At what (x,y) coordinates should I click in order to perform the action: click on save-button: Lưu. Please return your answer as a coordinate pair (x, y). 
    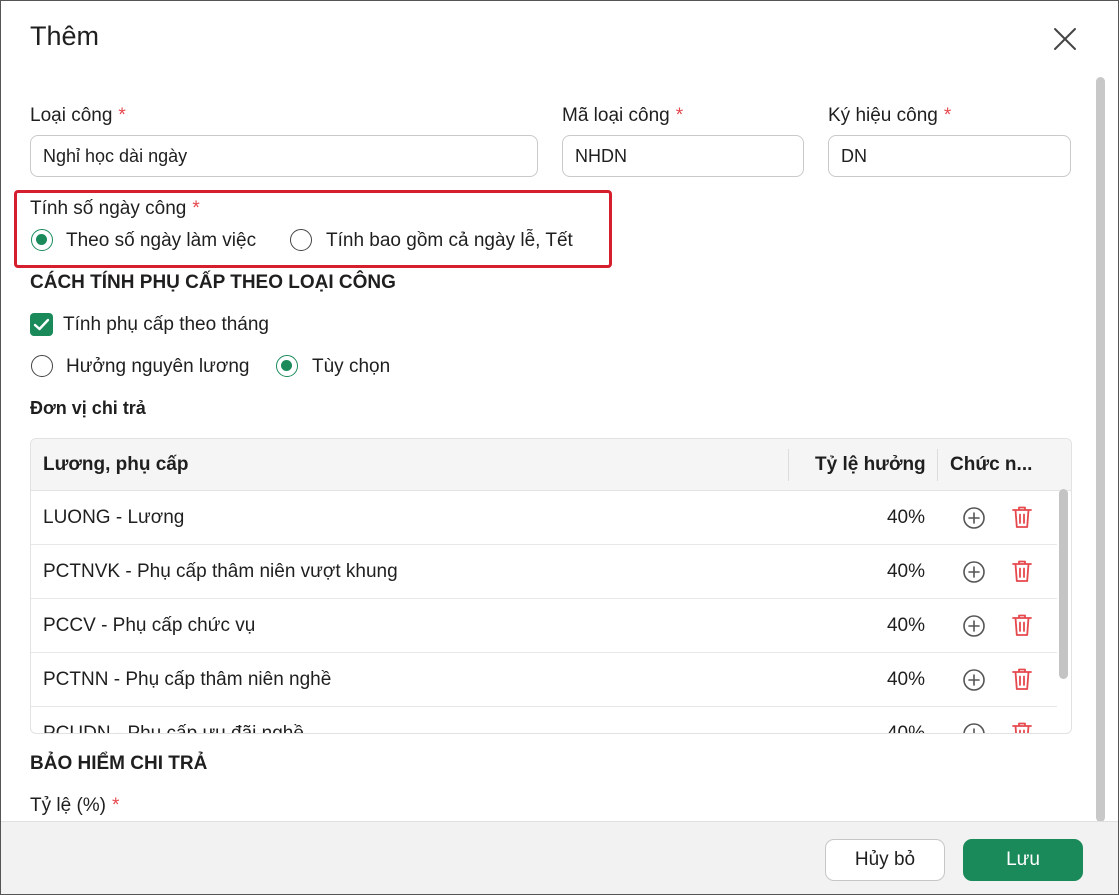
    Looking at the image, I should click on (1023, 860).